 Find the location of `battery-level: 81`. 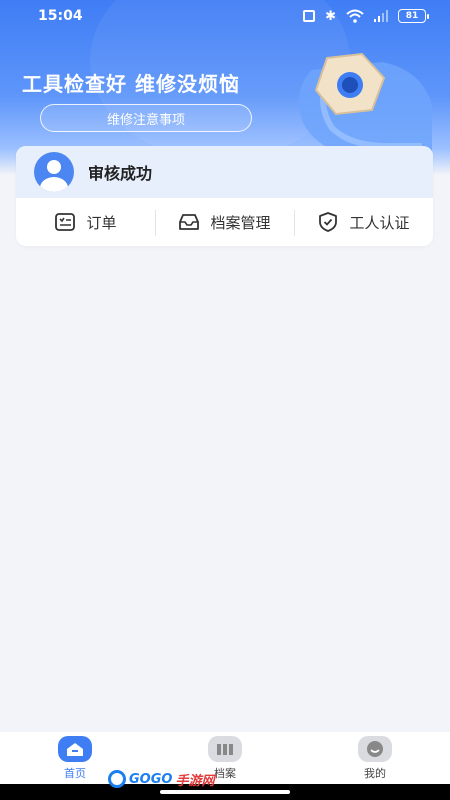

battery-level: 81 is located at coordinates (412, 16).